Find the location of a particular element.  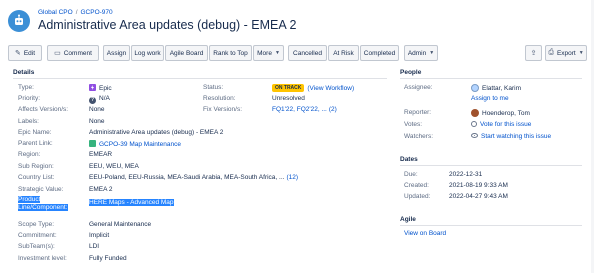

field-value-text: LDI is located at coordinates (94, 246).